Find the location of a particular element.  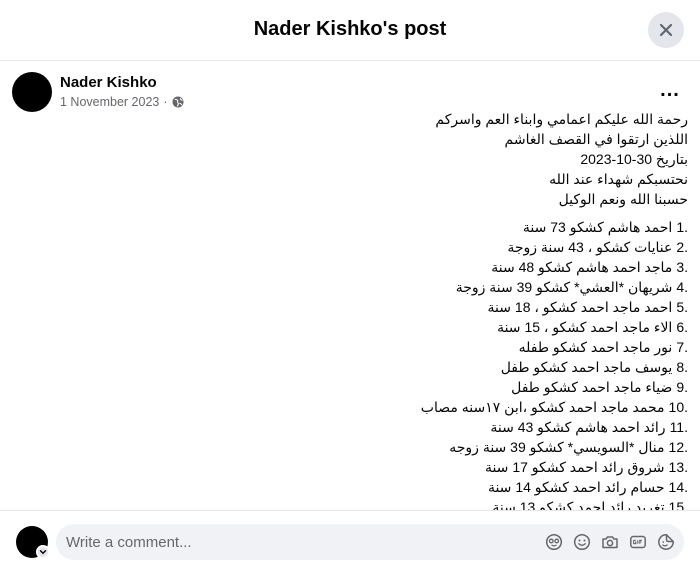

profile-switch-badge is located at coordinates (43, 552).